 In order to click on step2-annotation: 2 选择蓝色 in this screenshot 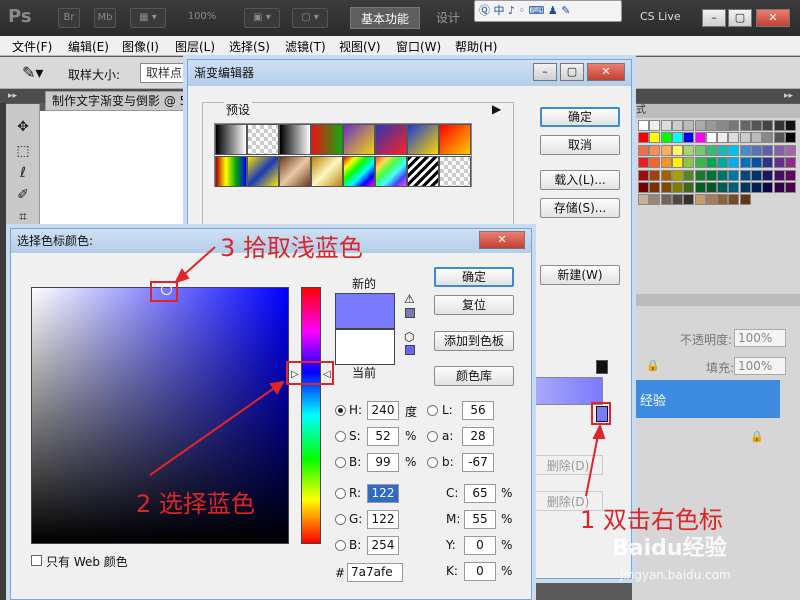, I will do `click(195, 504)`.